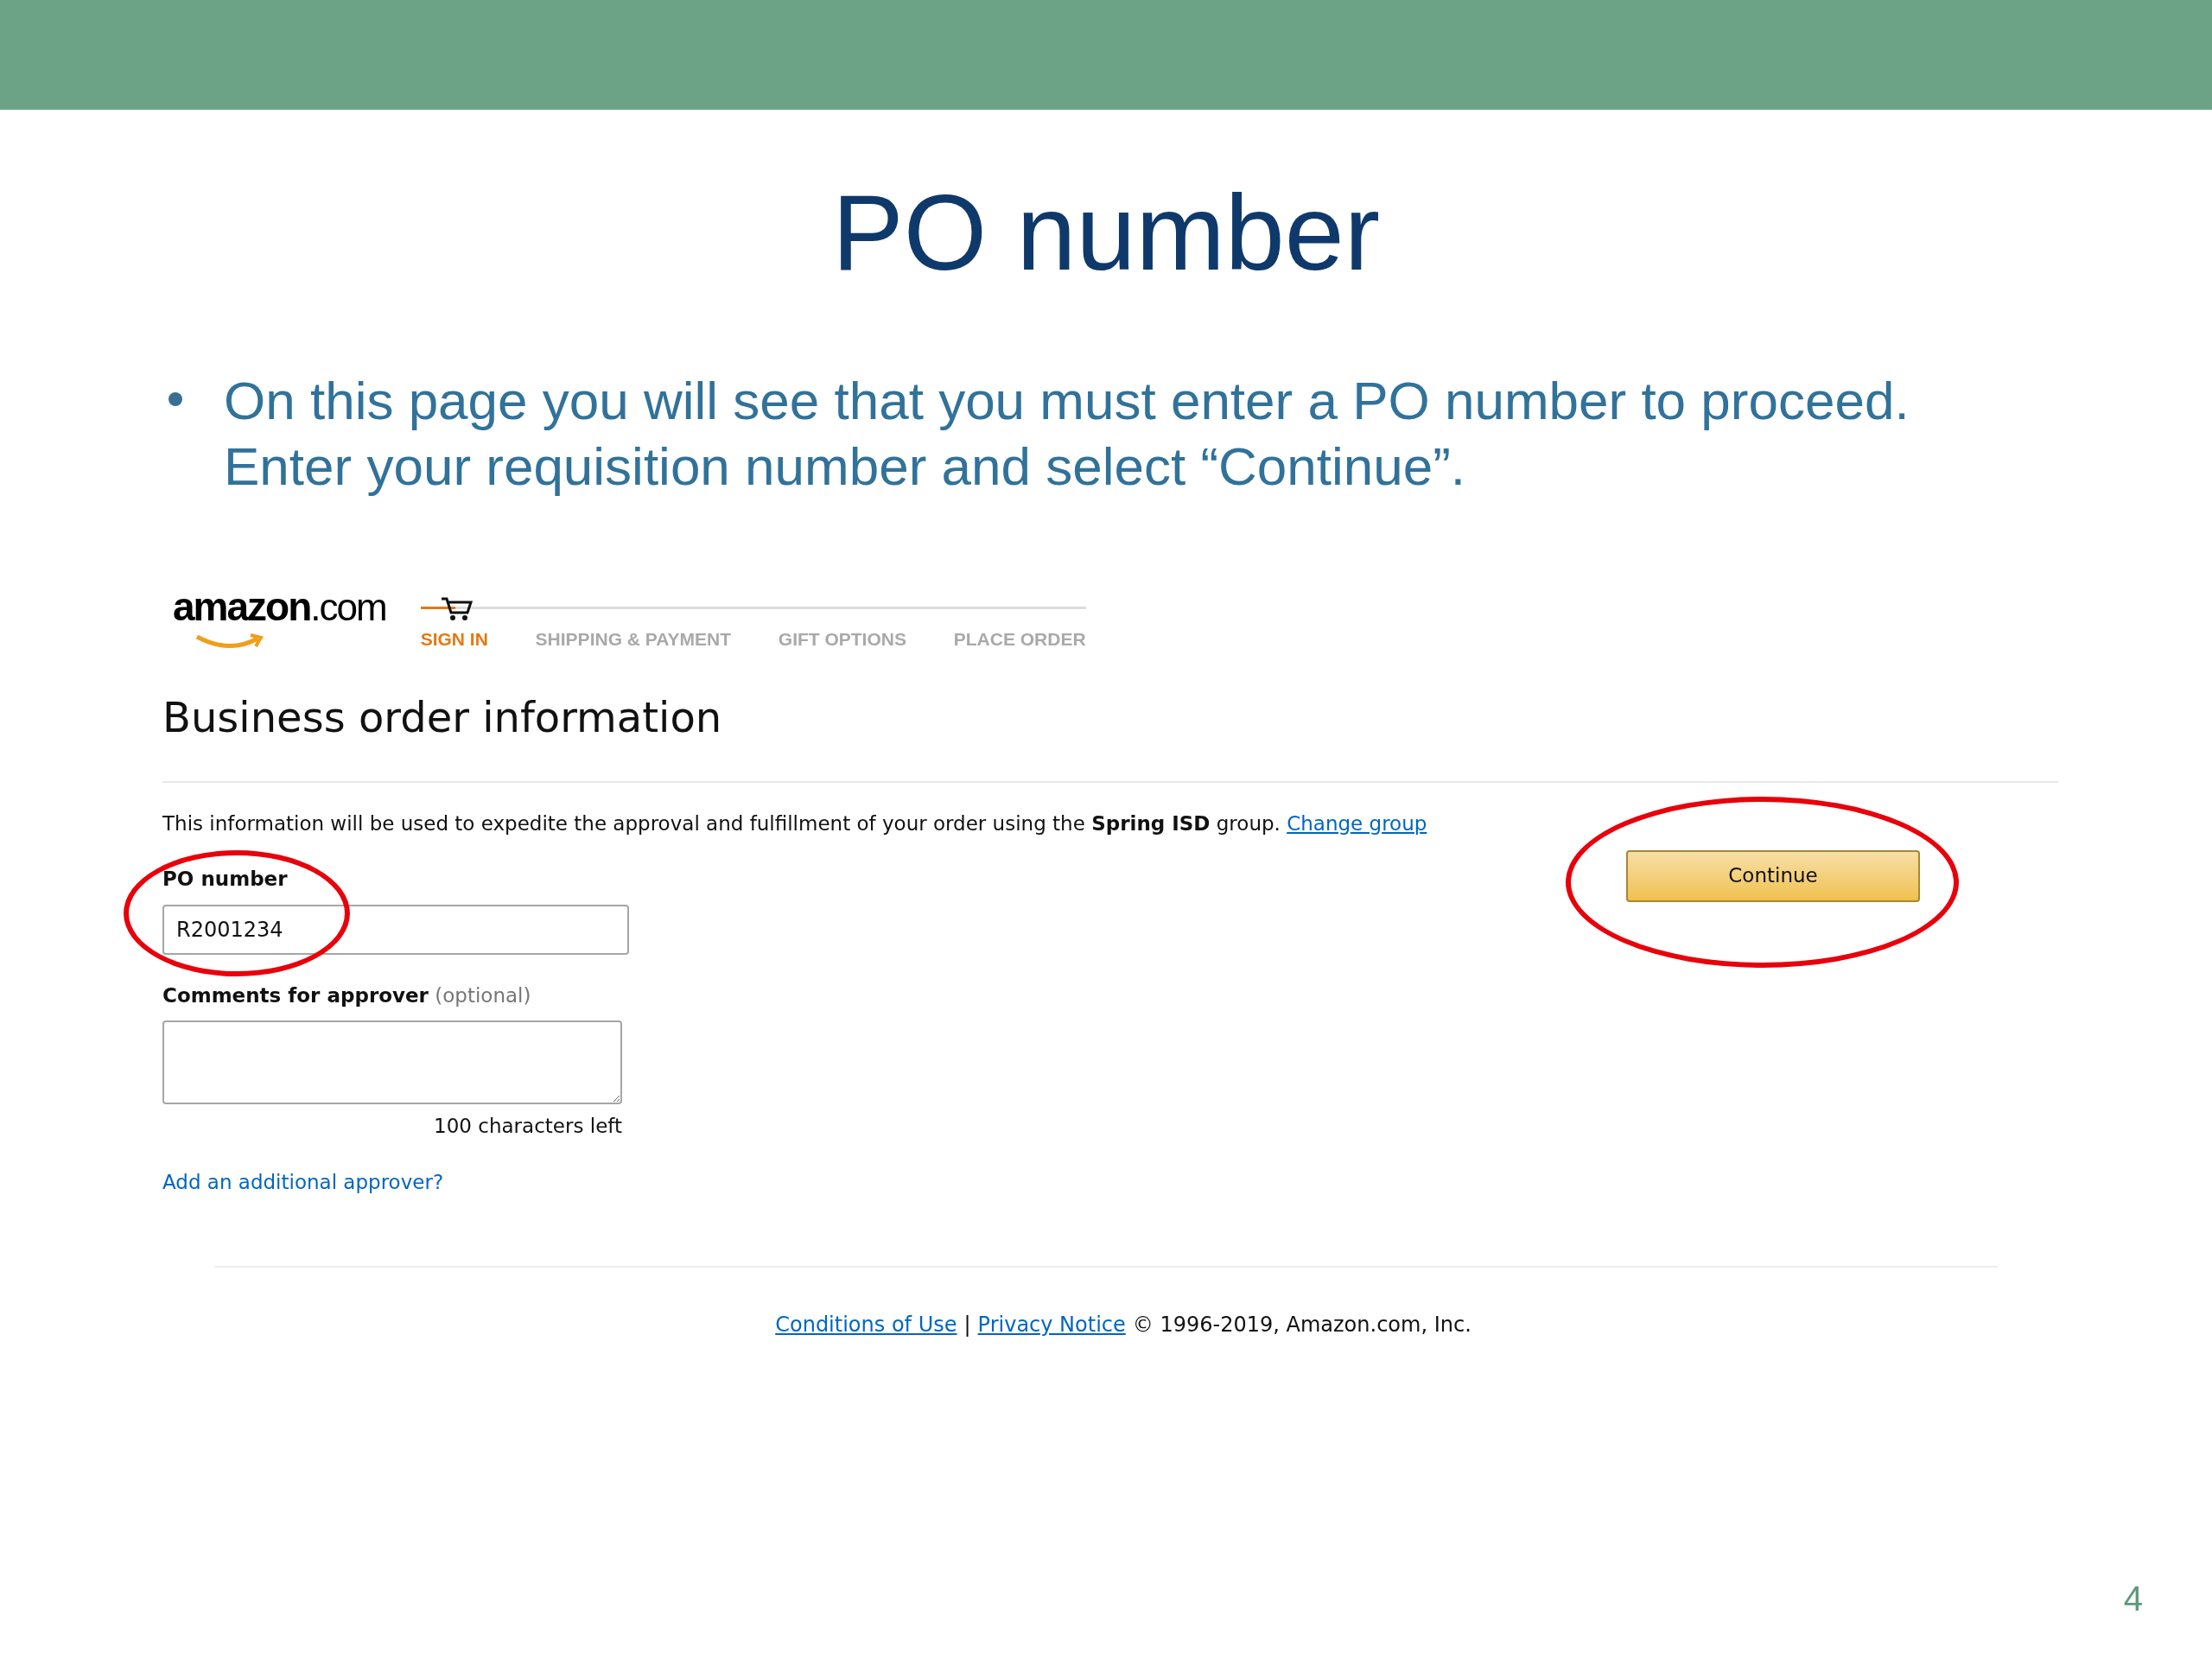  I want to click on bullet-icon, so click(175, 399).